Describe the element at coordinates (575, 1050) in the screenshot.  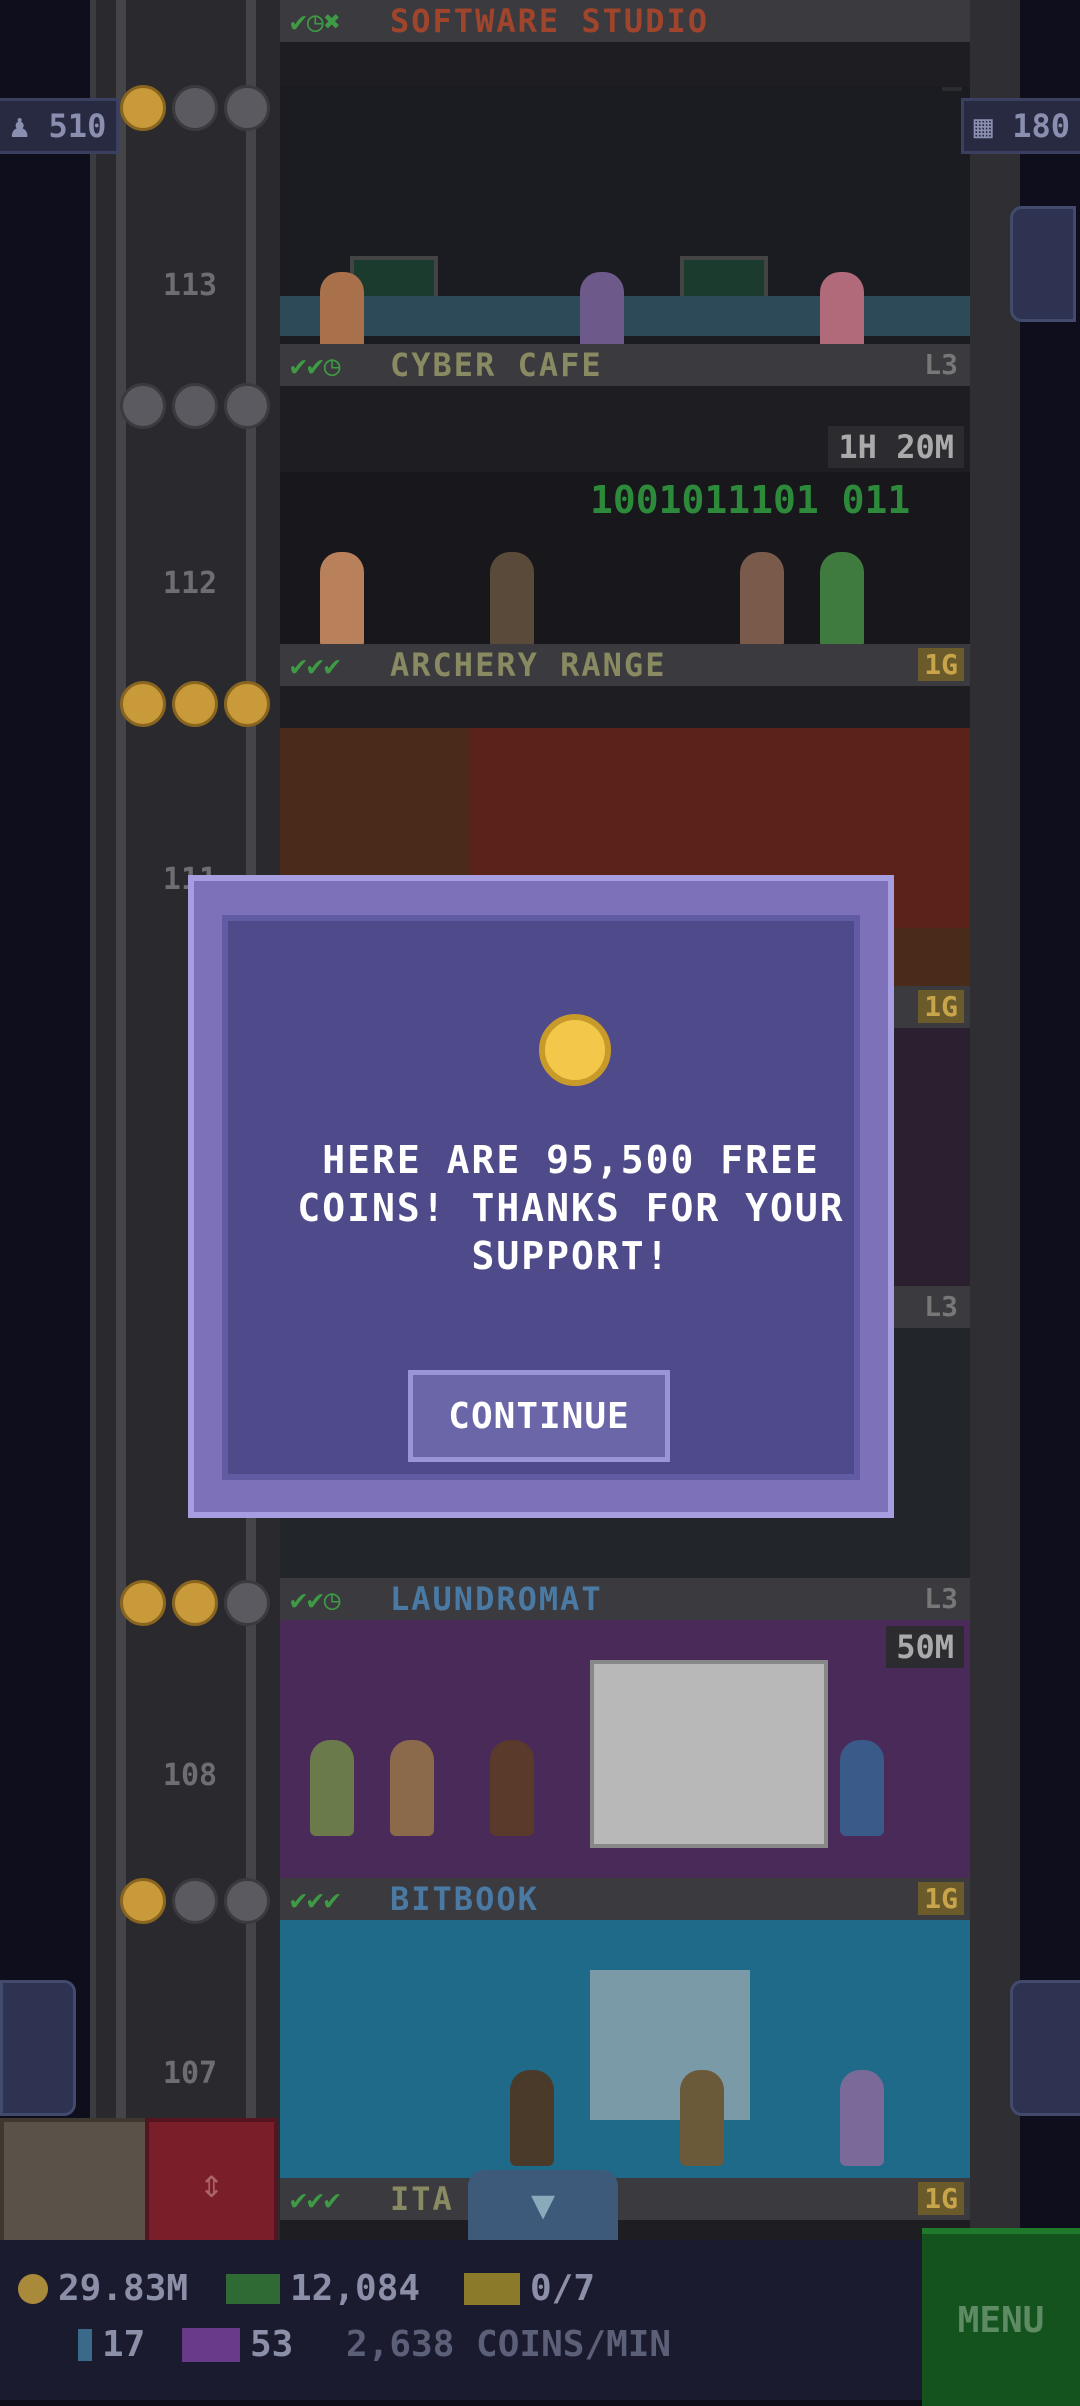
I see `coin-icon` at that location.